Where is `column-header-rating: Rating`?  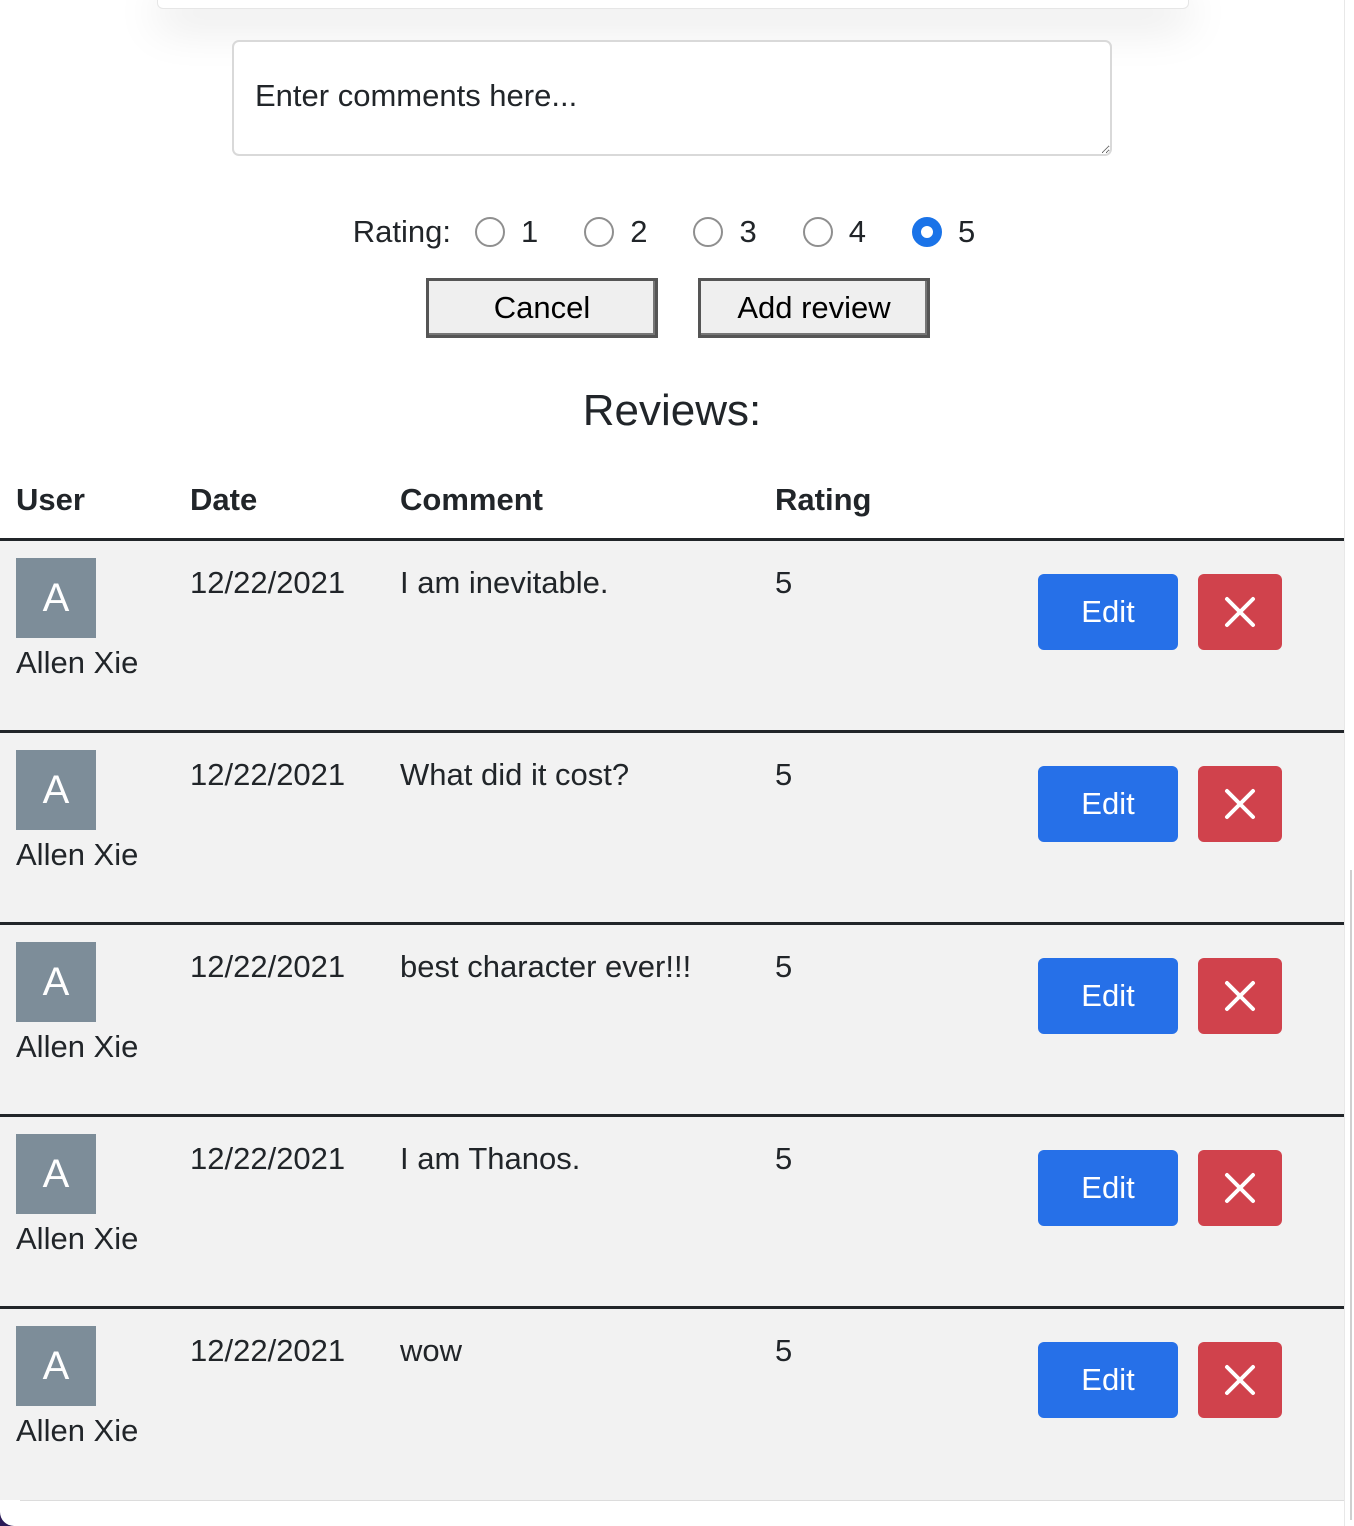
column-header-rating: Rating is located at coordinates (823, 499).